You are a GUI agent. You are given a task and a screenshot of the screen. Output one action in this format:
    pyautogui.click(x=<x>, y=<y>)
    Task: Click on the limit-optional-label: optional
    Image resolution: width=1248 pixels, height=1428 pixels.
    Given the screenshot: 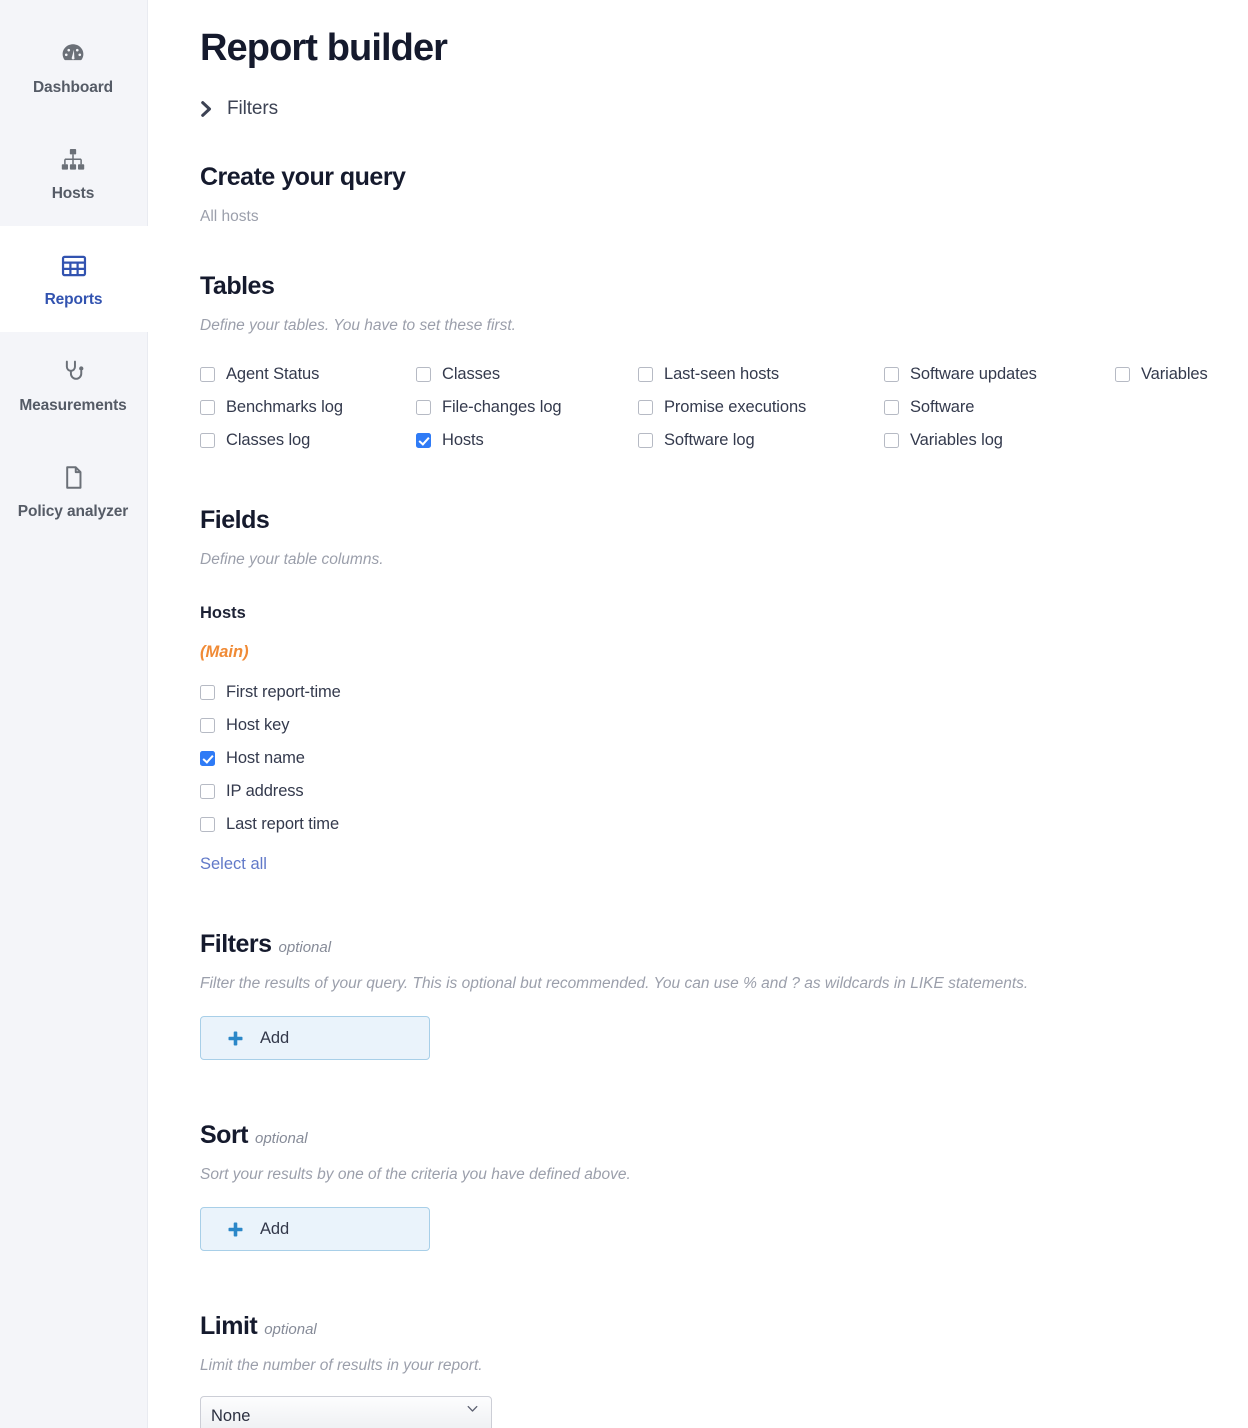 What is the action you would take?
    pyautogui.click(x=290, y=1330)
    